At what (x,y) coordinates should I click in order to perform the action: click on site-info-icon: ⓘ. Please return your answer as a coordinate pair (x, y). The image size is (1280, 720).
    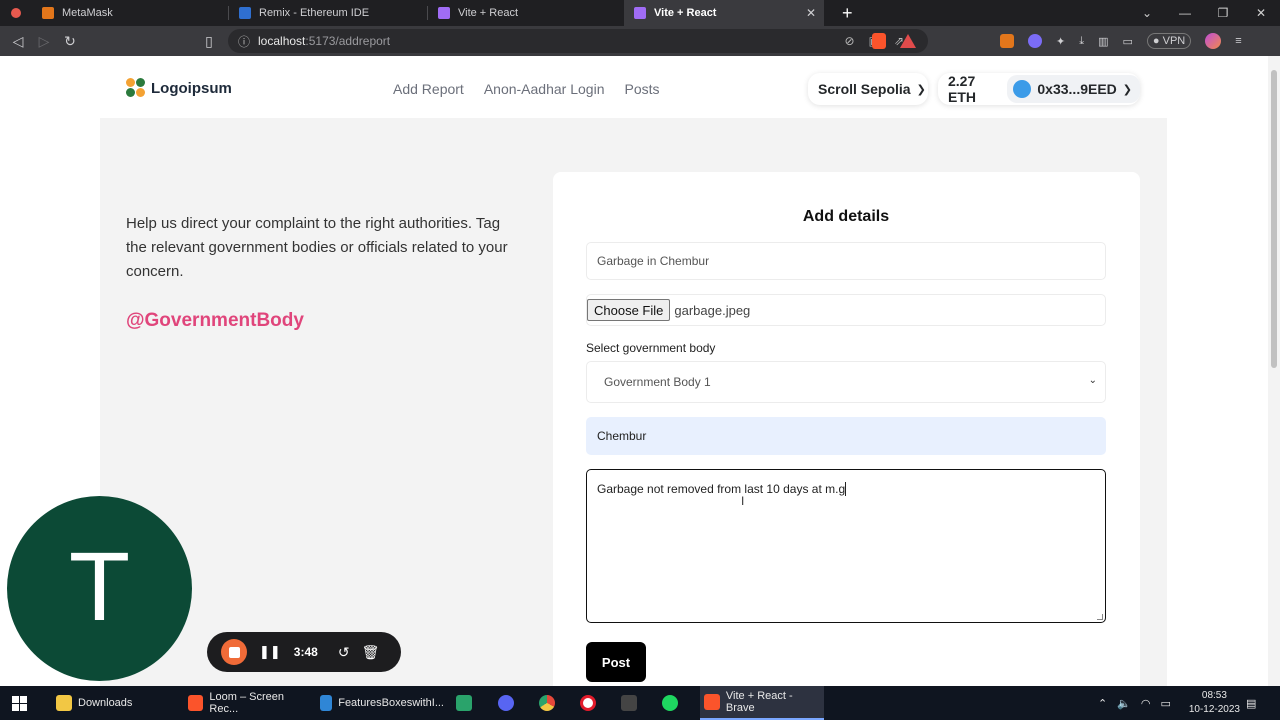
    Looking at the image, I should click on (244, 41).